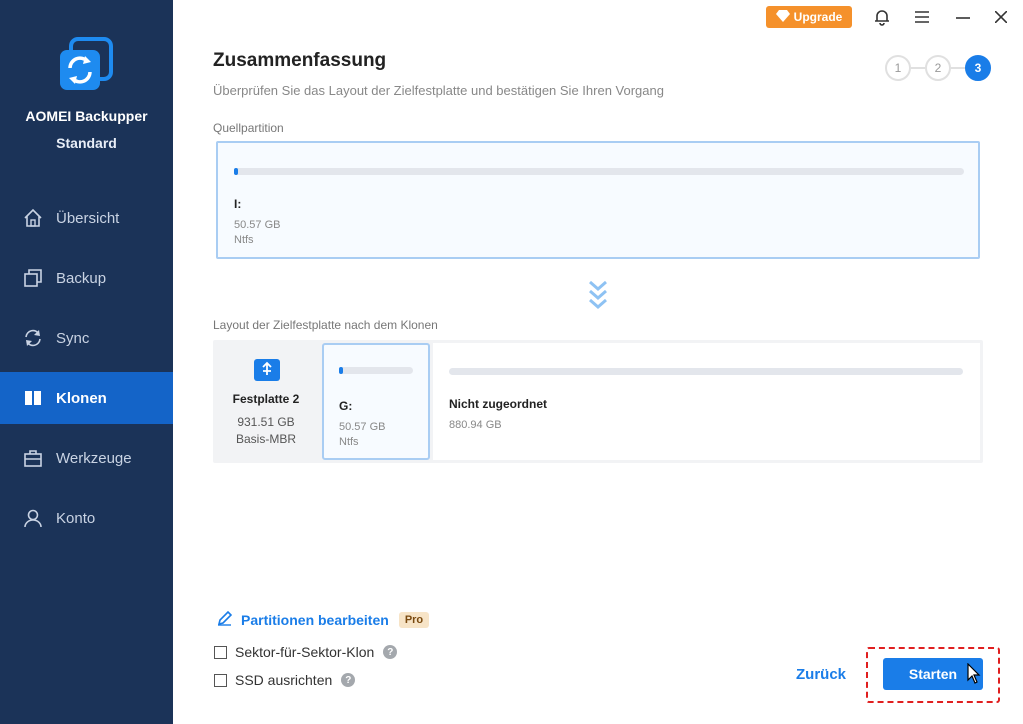  I want to click on unallocated-bar, so click(706, 371).